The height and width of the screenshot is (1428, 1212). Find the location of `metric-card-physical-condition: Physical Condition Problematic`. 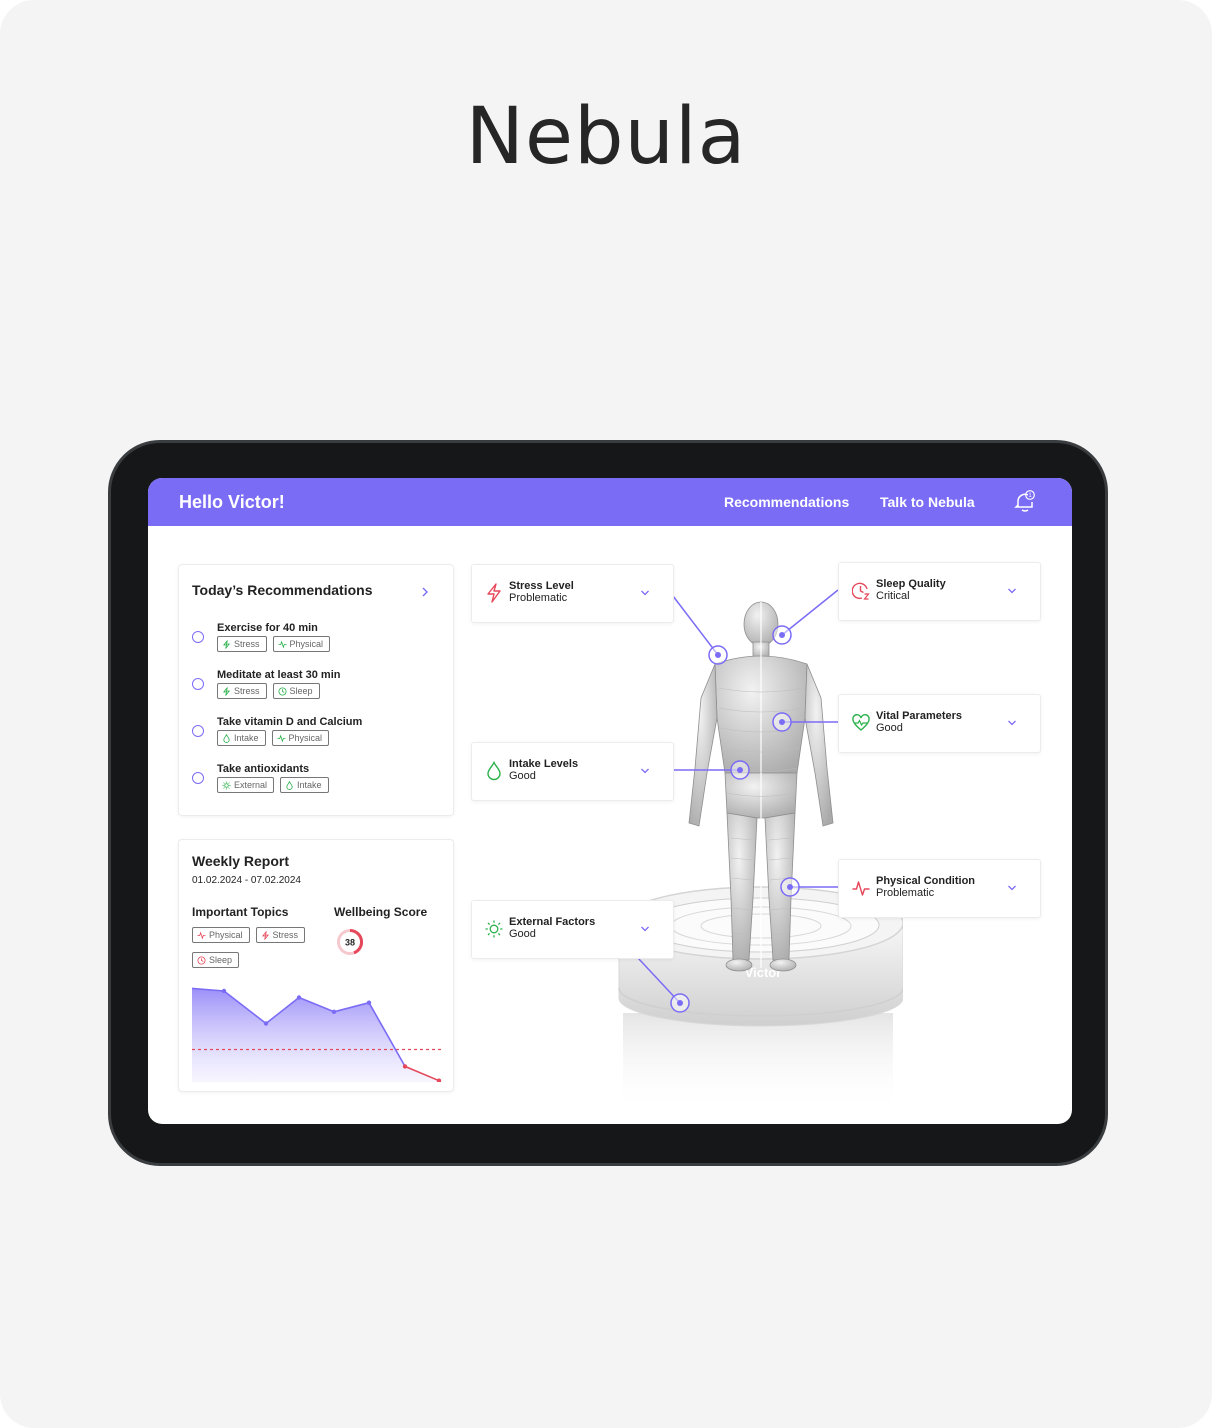

metric-card-physical-condition: Physical Condition Problematic is located at coordinates (939, 888).